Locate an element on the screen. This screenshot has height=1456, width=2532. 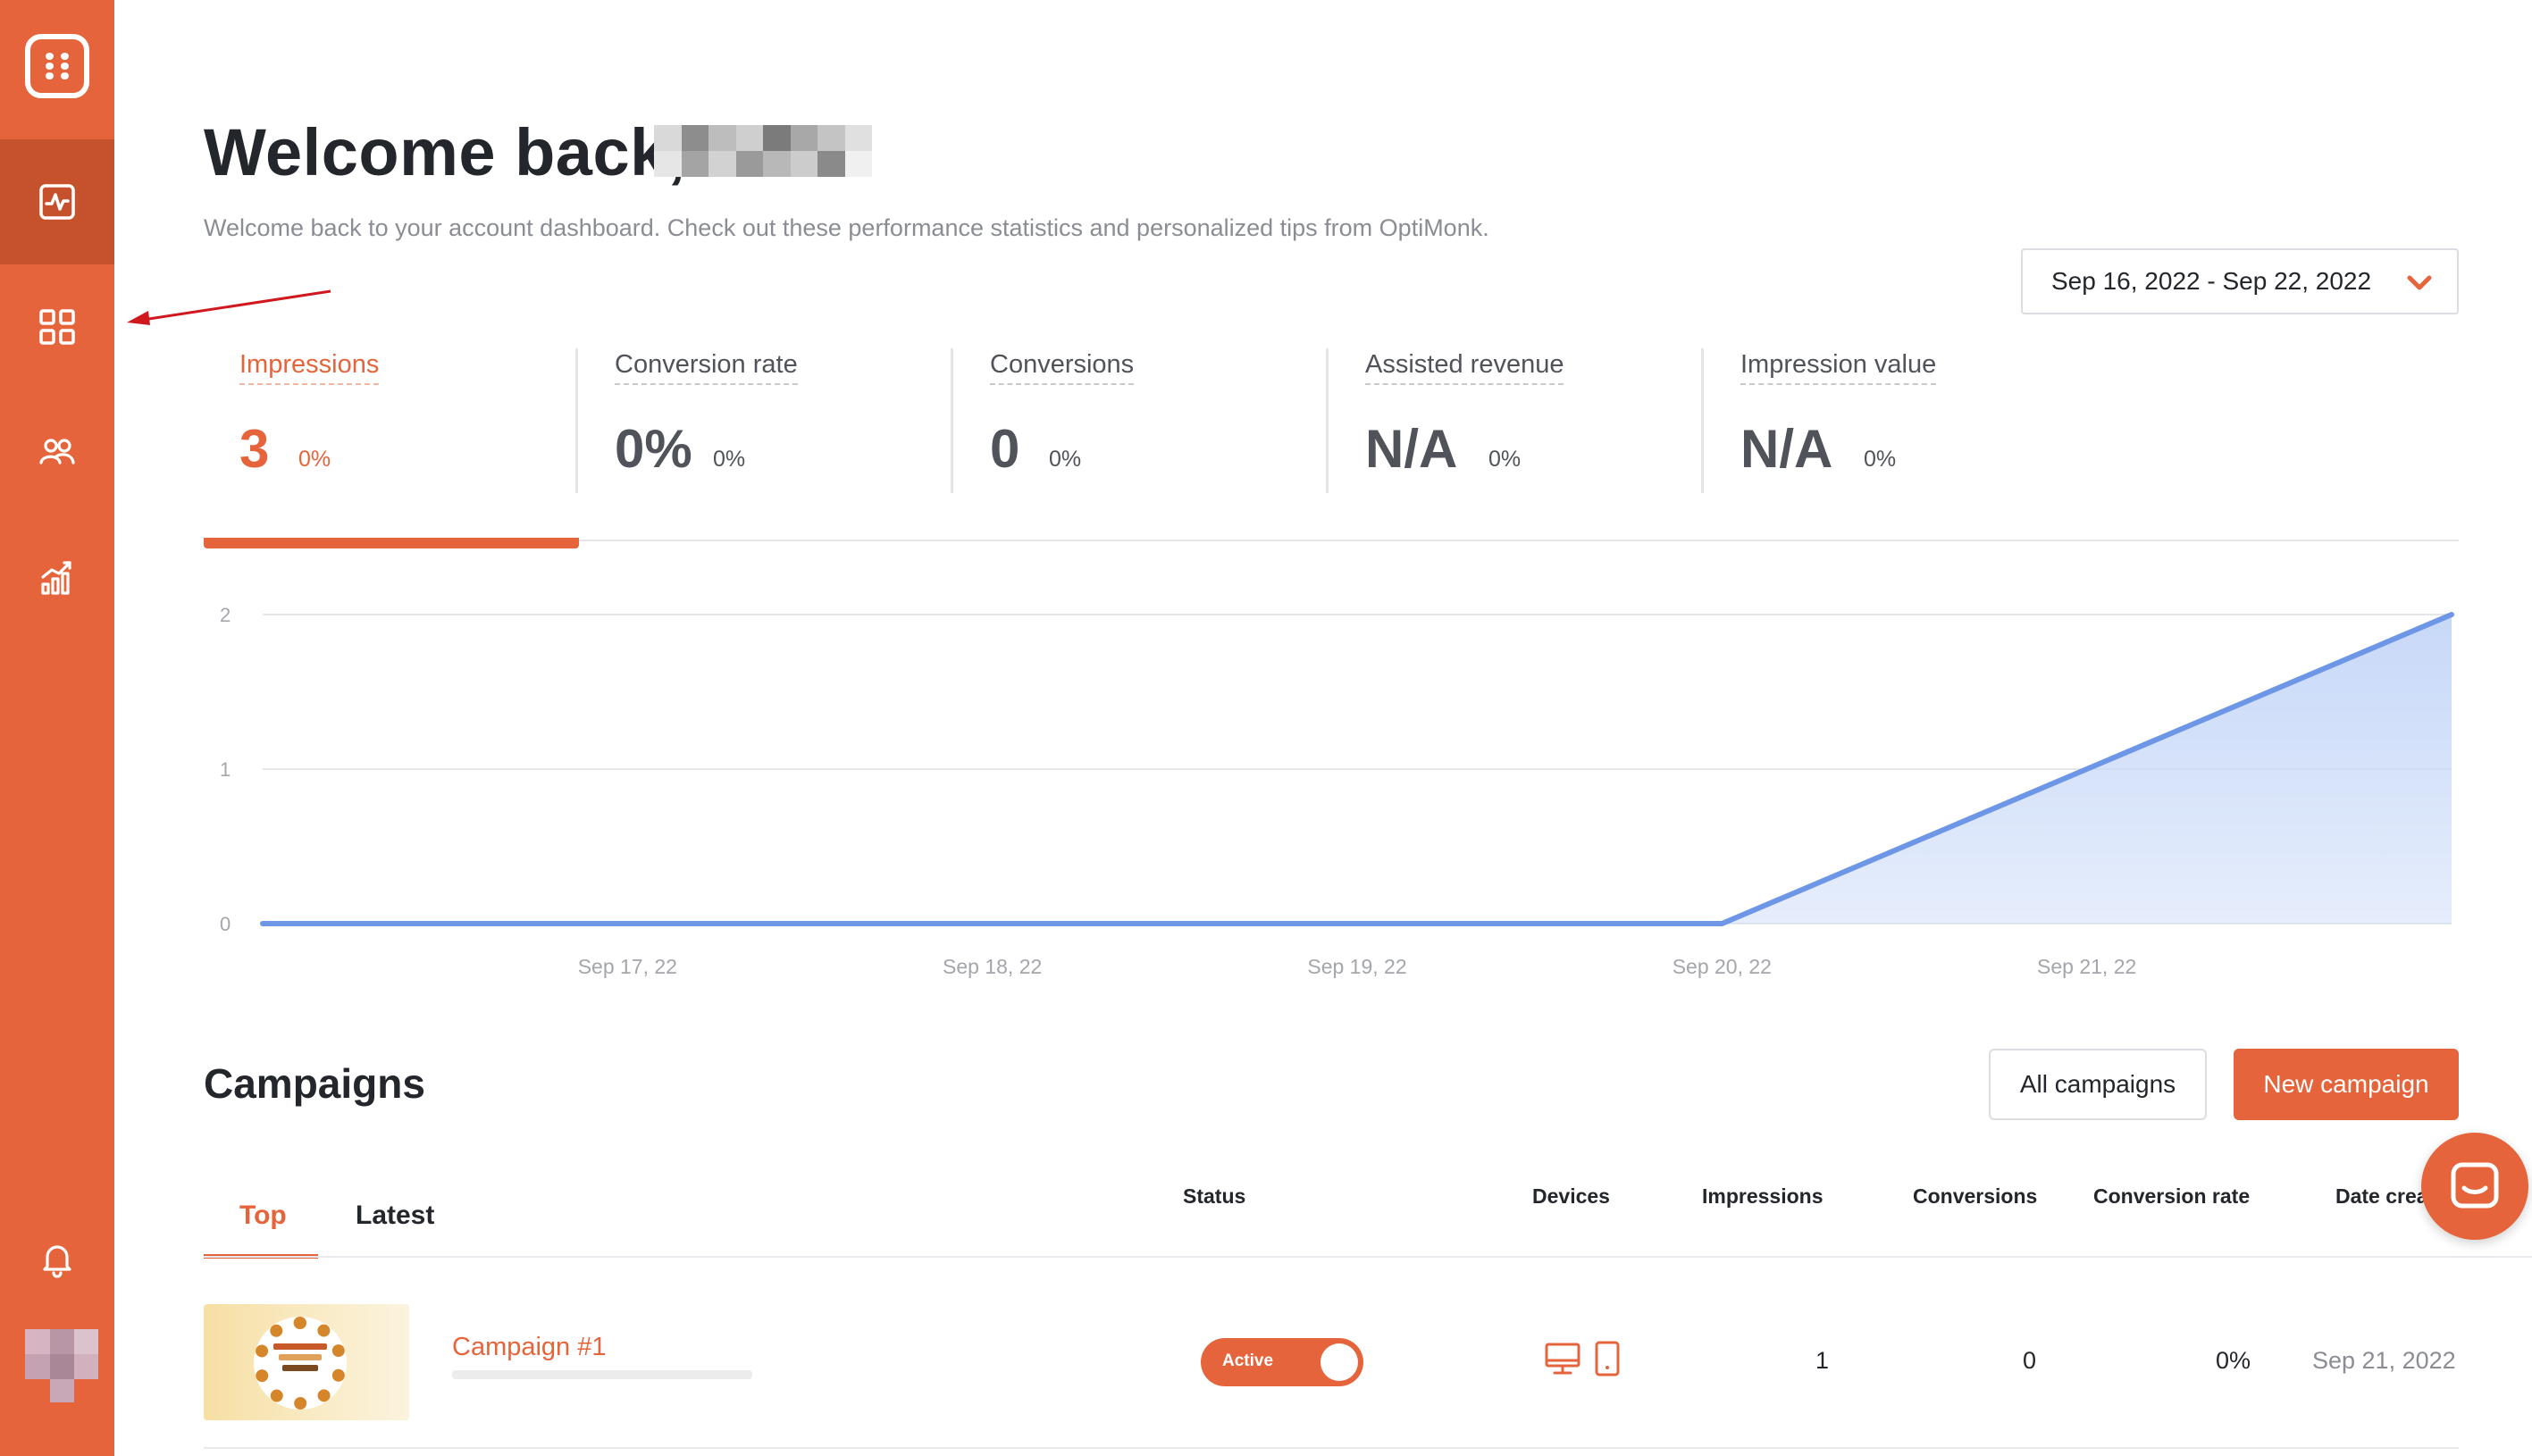
chat-icon is located at coordinates (2475, 1185).